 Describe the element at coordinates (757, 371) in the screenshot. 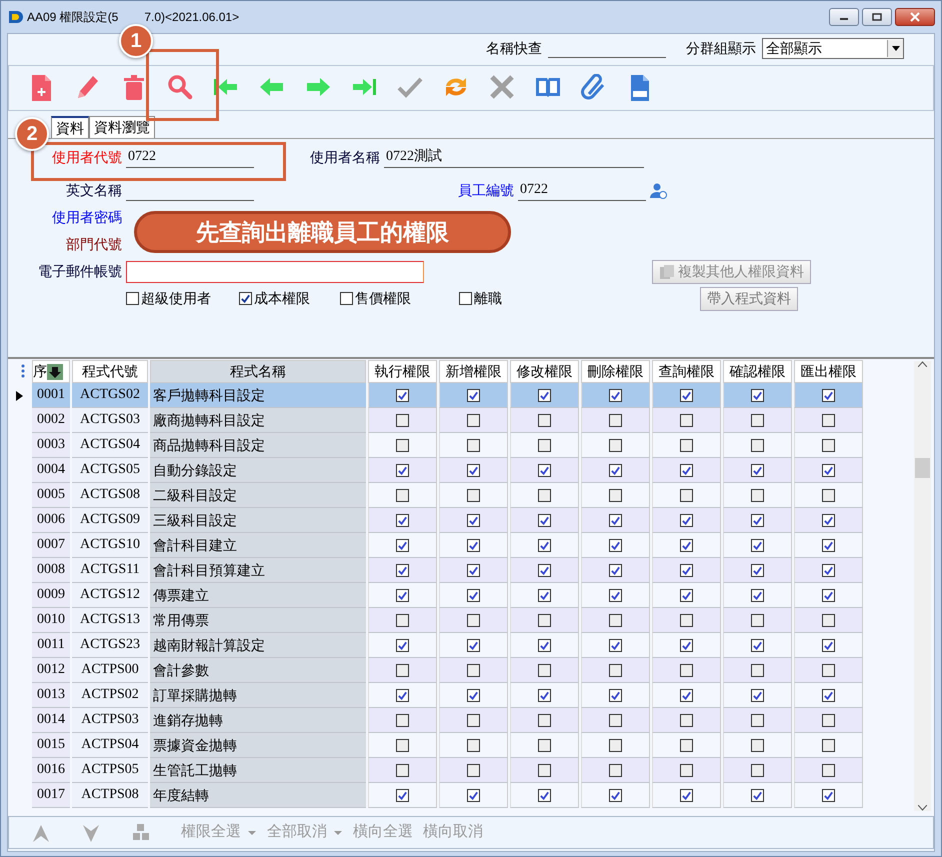

I see `column-header: 確認權限` at that location.